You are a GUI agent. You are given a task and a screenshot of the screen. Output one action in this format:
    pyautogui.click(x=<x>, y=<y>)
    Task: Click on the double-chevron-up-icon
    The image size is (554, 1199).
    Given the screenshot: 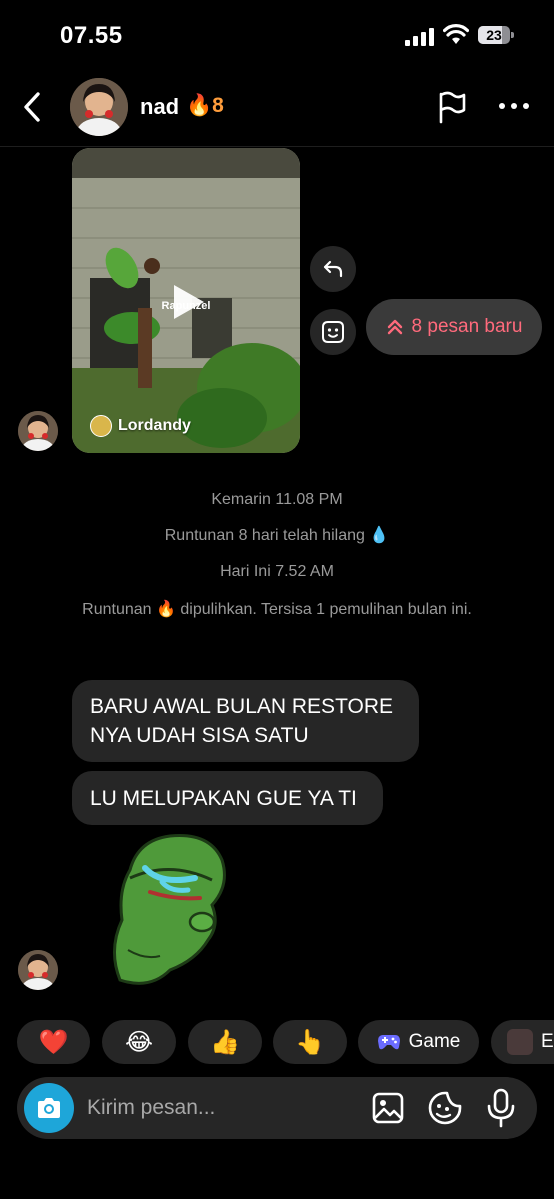 What is the action you would take?
    pyautogui.click(x=394, y=327)
    